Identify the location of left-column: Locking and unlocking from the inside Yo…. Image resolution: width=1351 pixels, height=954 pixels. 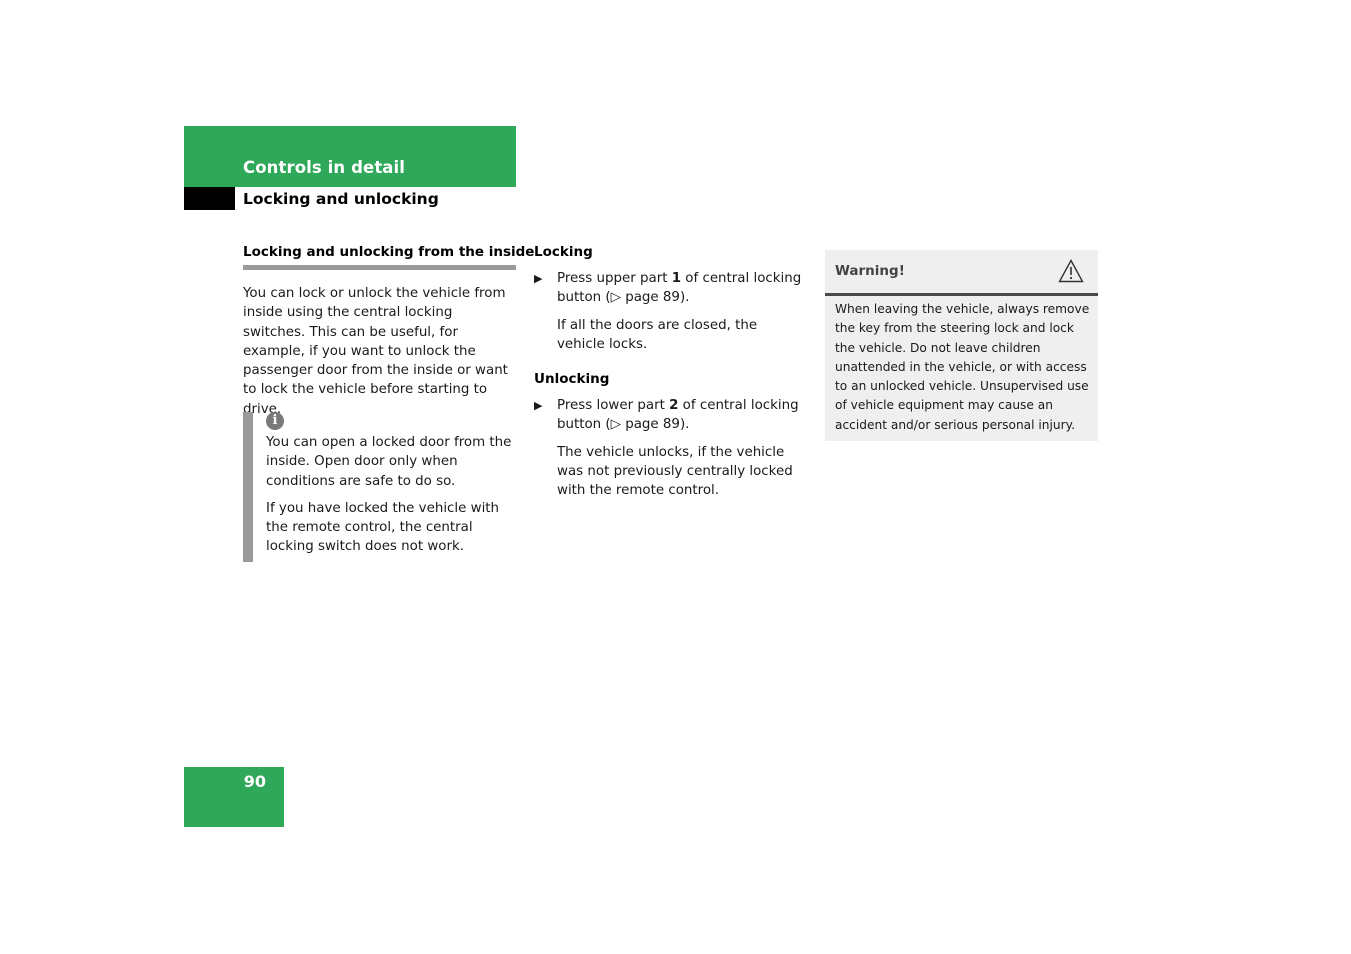
(388, 331).